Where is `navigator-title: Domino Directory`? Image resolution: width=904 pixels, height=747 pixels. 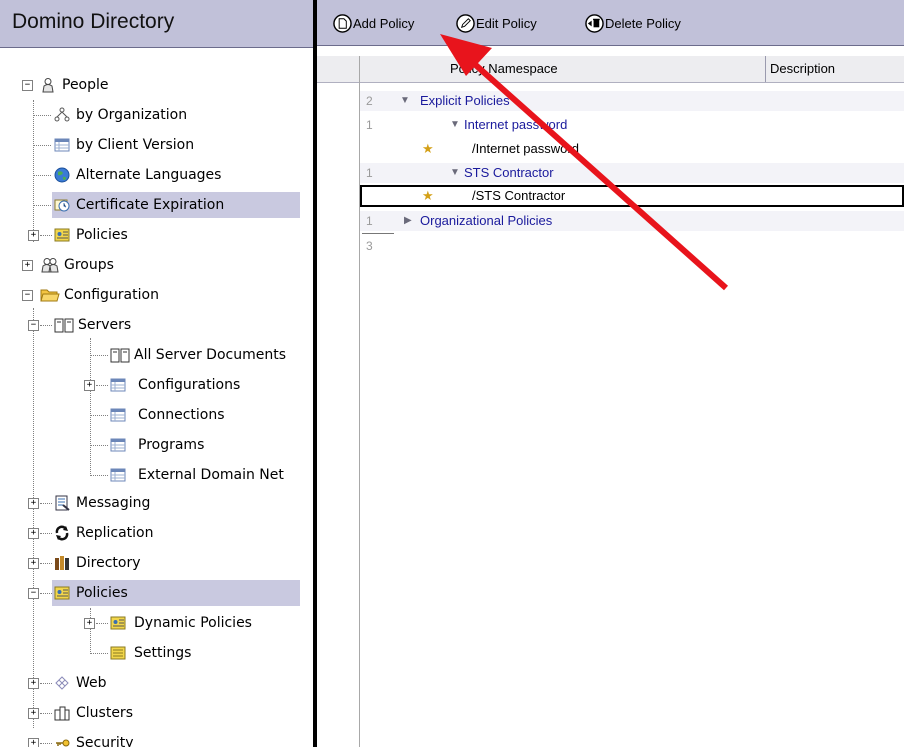
navigator-title: Domino Directory is located at coordinates (93, 21).